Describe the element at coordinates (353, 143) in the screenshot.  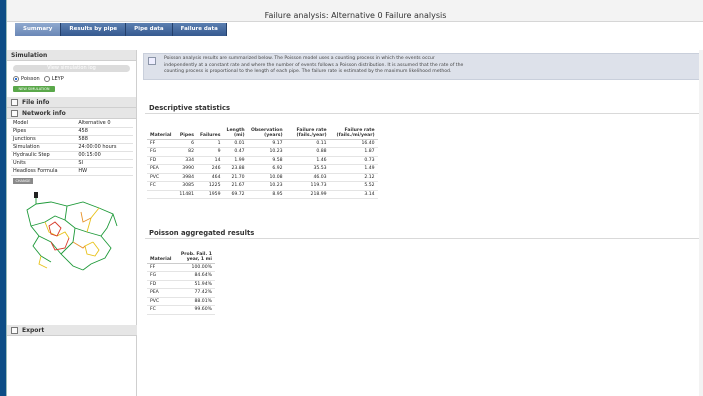
I see `table-cell: 16.40` at that location.